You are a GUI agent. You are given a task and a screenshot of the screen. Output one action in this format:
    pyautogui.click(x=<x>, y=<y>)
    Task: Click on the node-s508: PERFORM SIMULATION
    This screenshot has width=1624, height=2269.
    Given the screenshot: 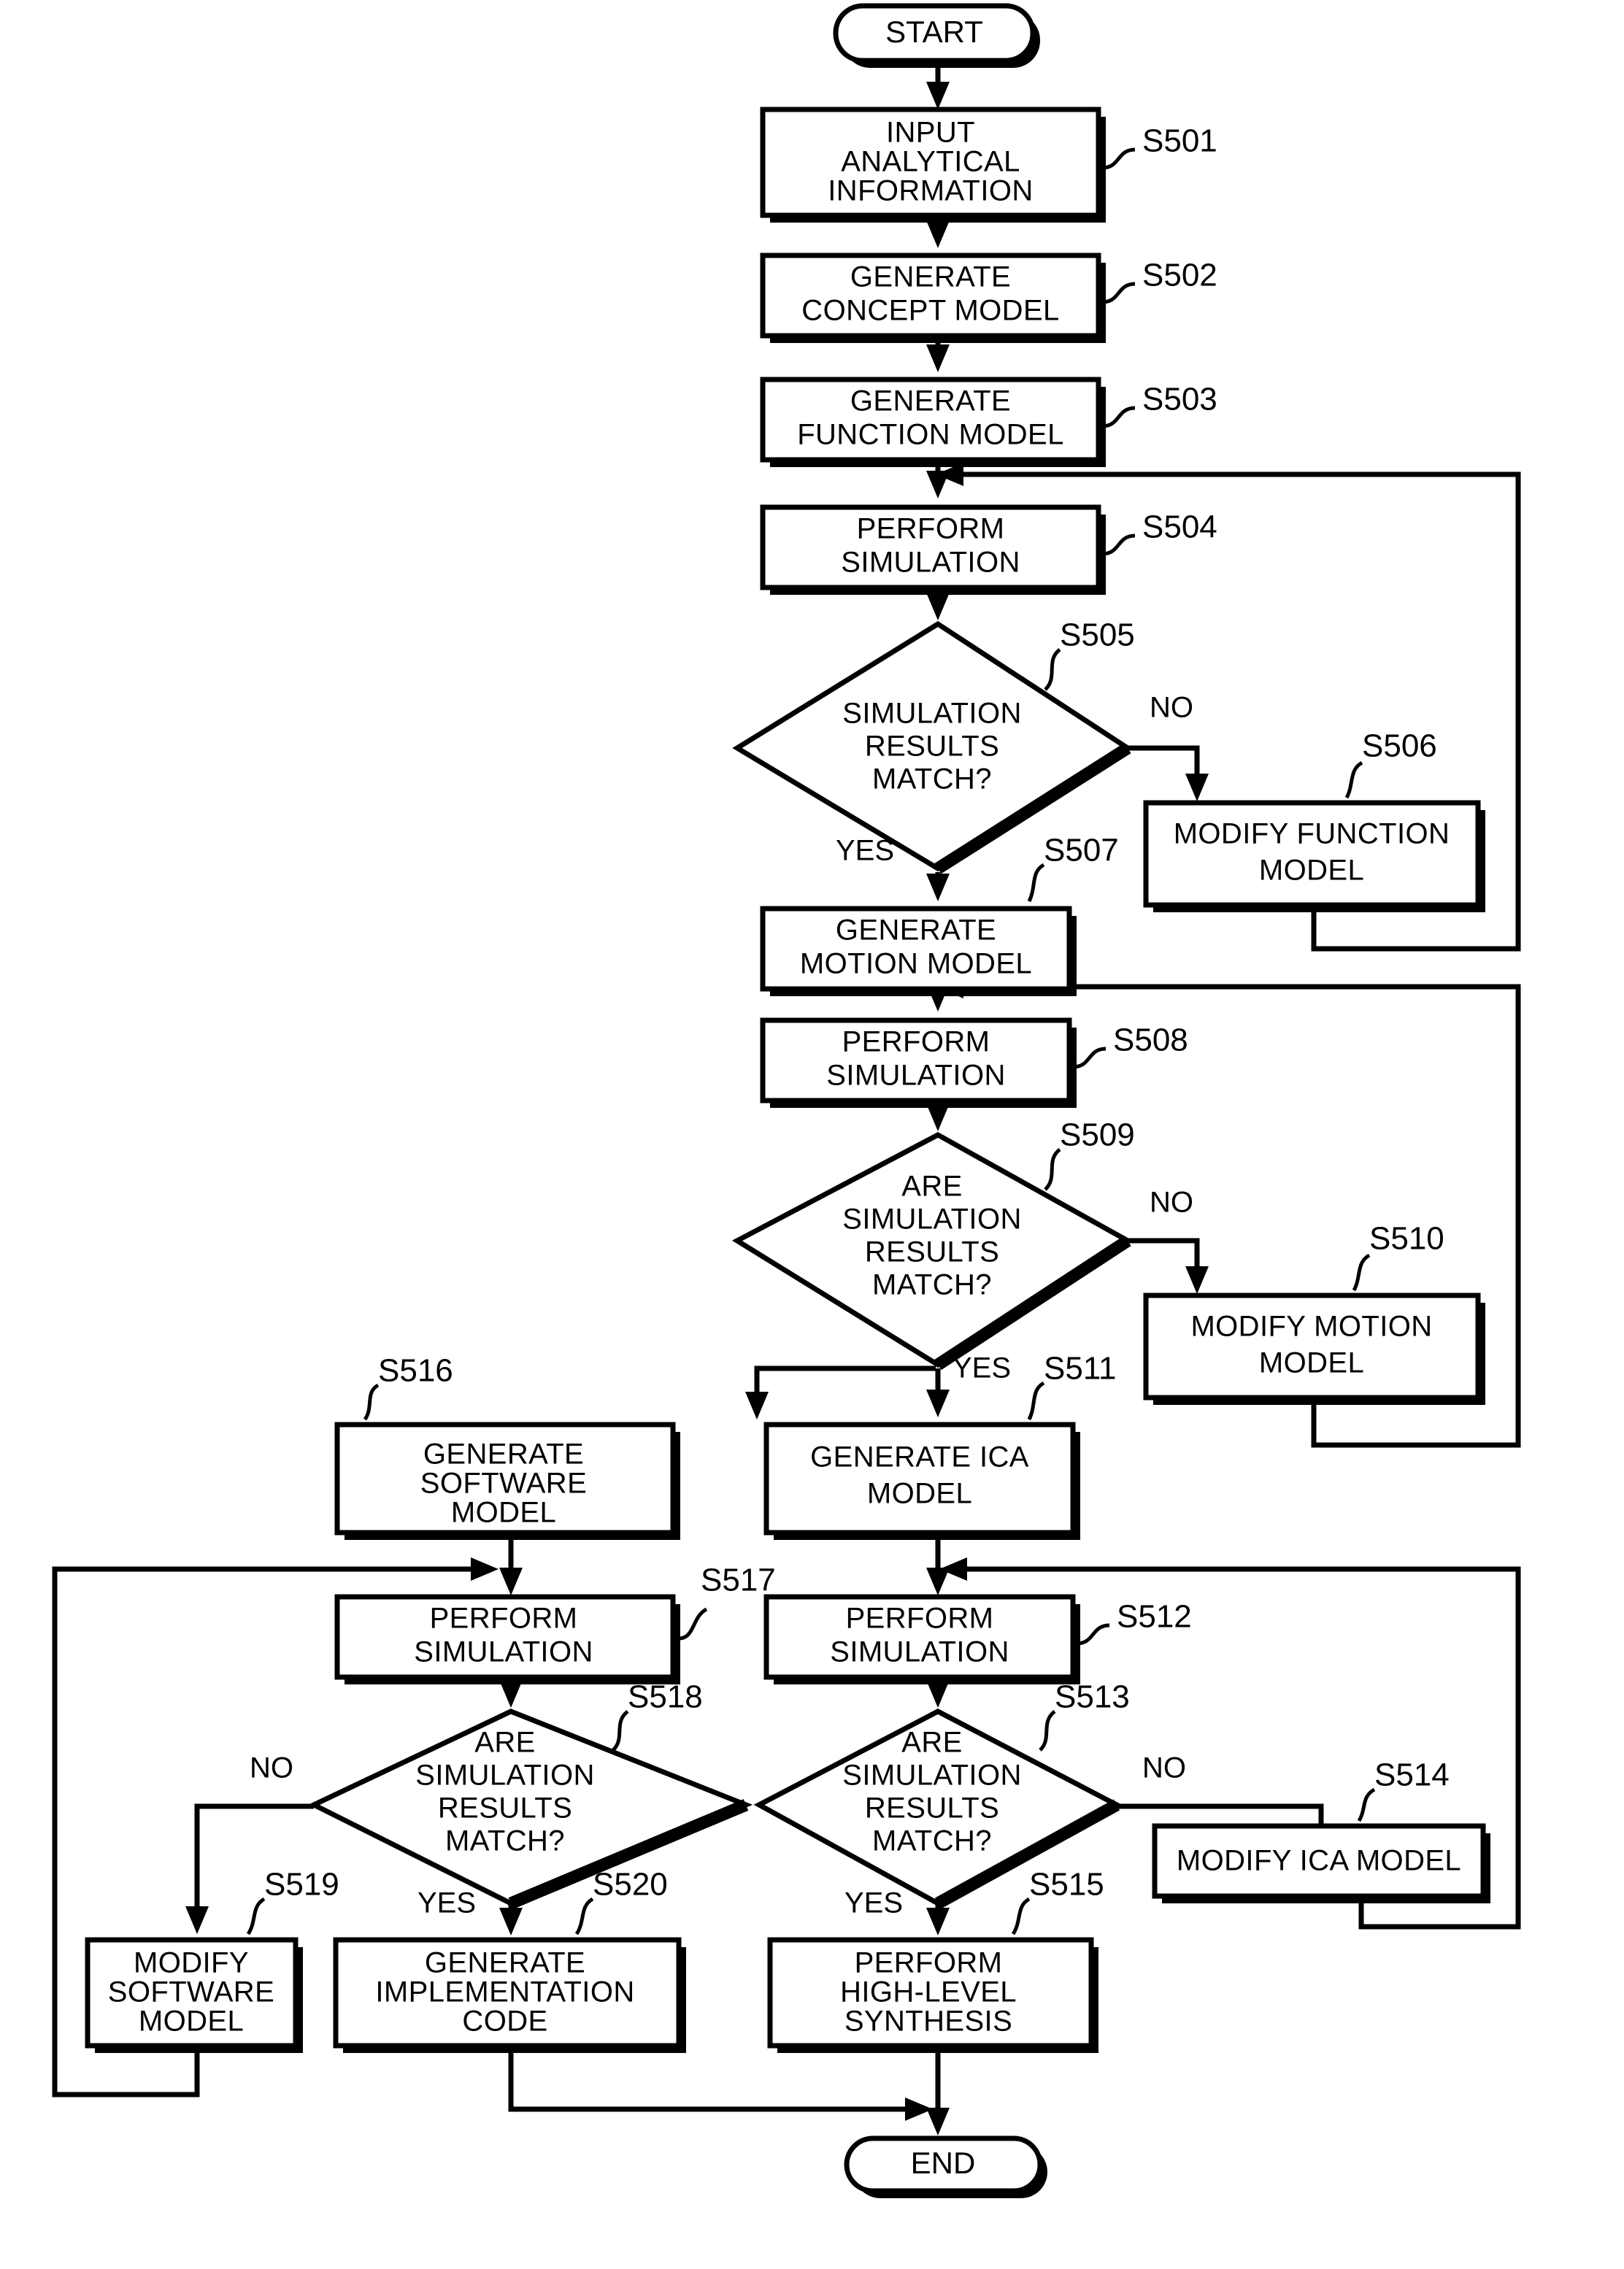 What is the action you would take?
    pyautogui.click(x=918, y=1062)
    